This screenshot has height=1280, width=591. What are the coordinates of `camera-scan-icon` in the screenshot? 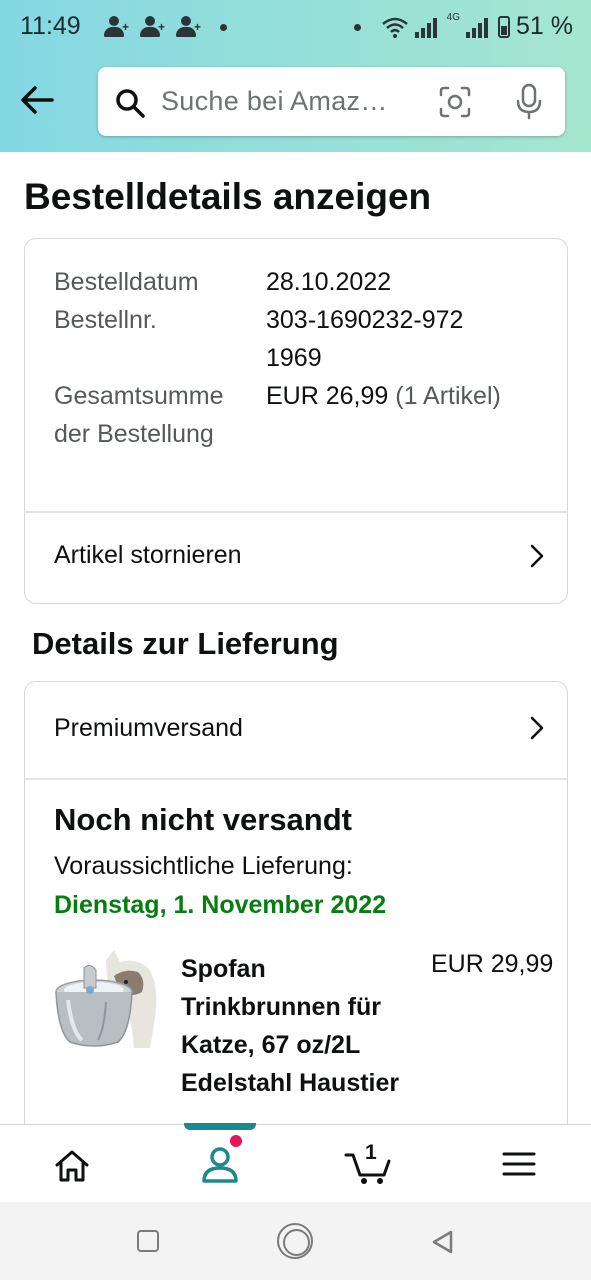 It's located at (455, 102).